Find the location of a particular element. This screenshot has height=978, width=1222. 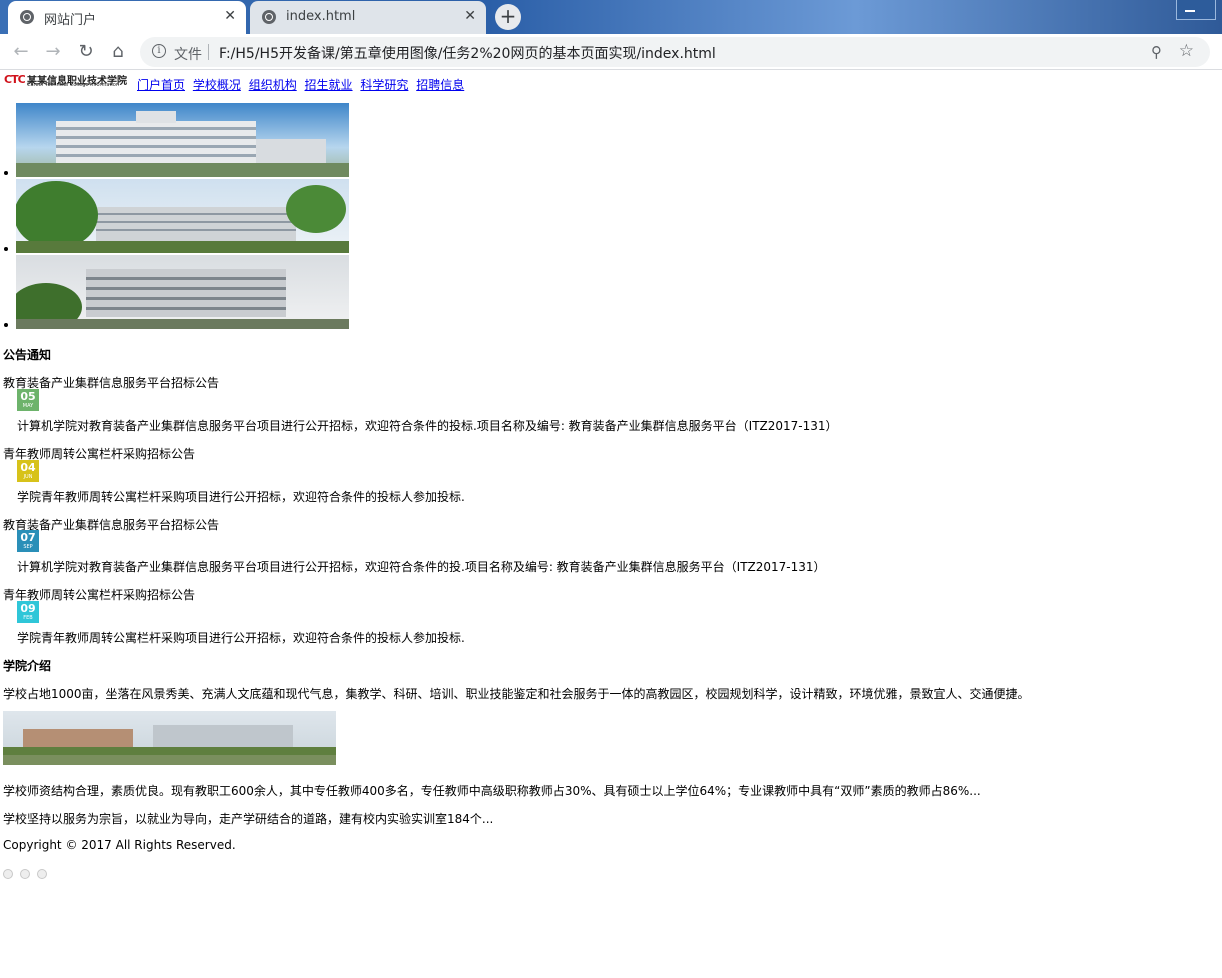

date-badge: 09 FEB is located at coordinates (28, 612).